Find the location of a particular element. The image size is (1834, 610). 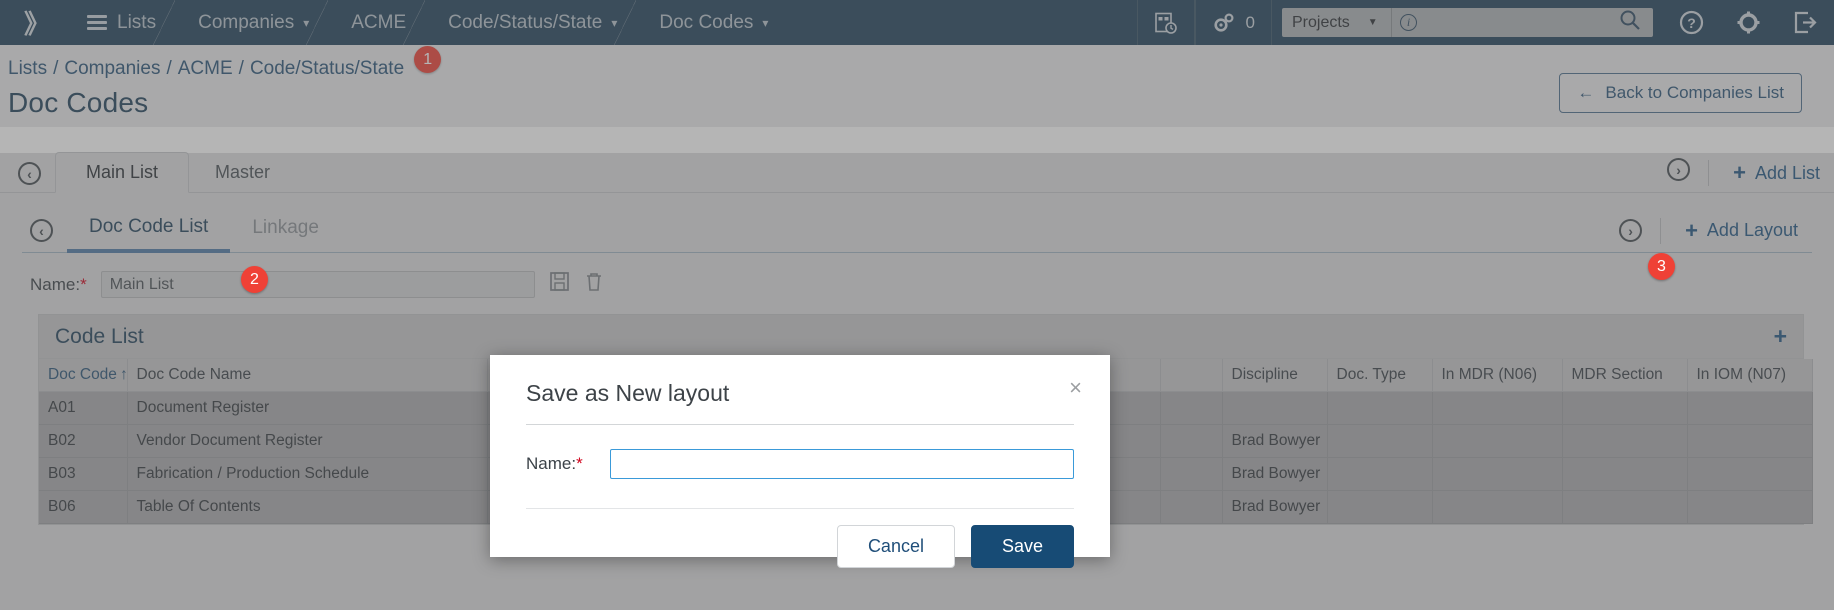

dialog-name-label: Name:* is located at coordinates (568, 464).